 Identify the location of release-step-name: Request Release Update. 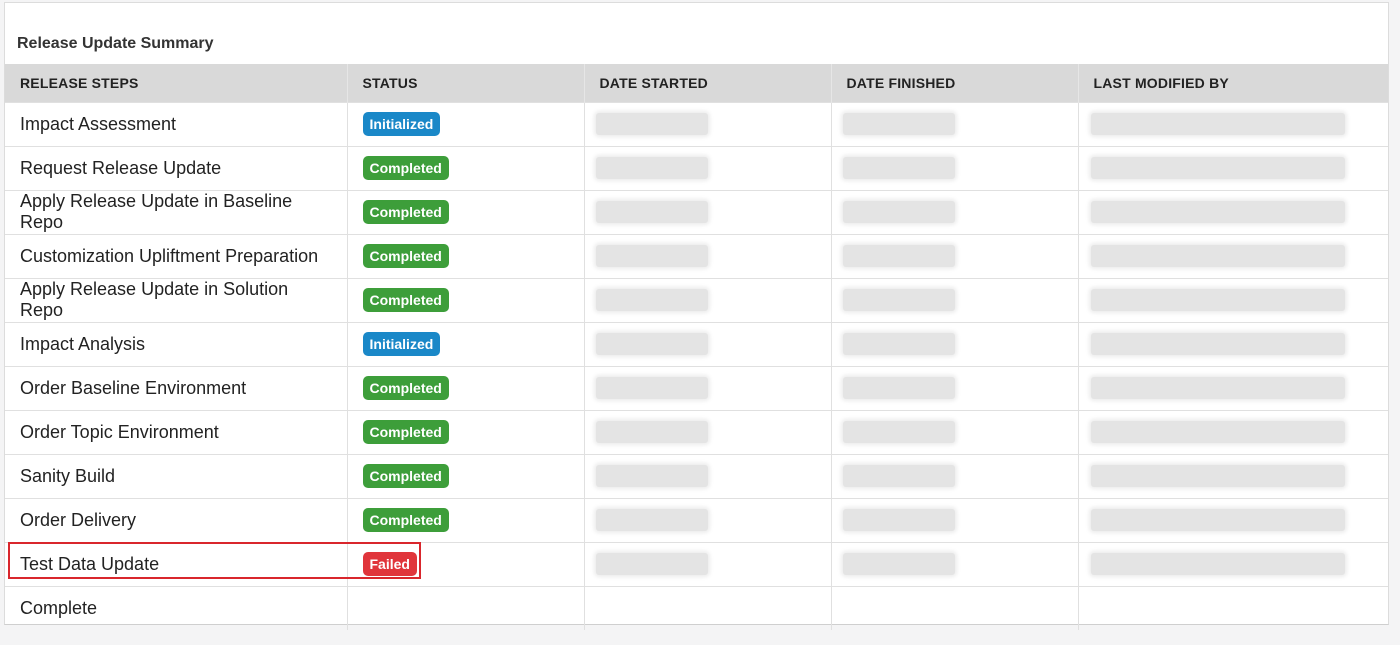
(176, 167).